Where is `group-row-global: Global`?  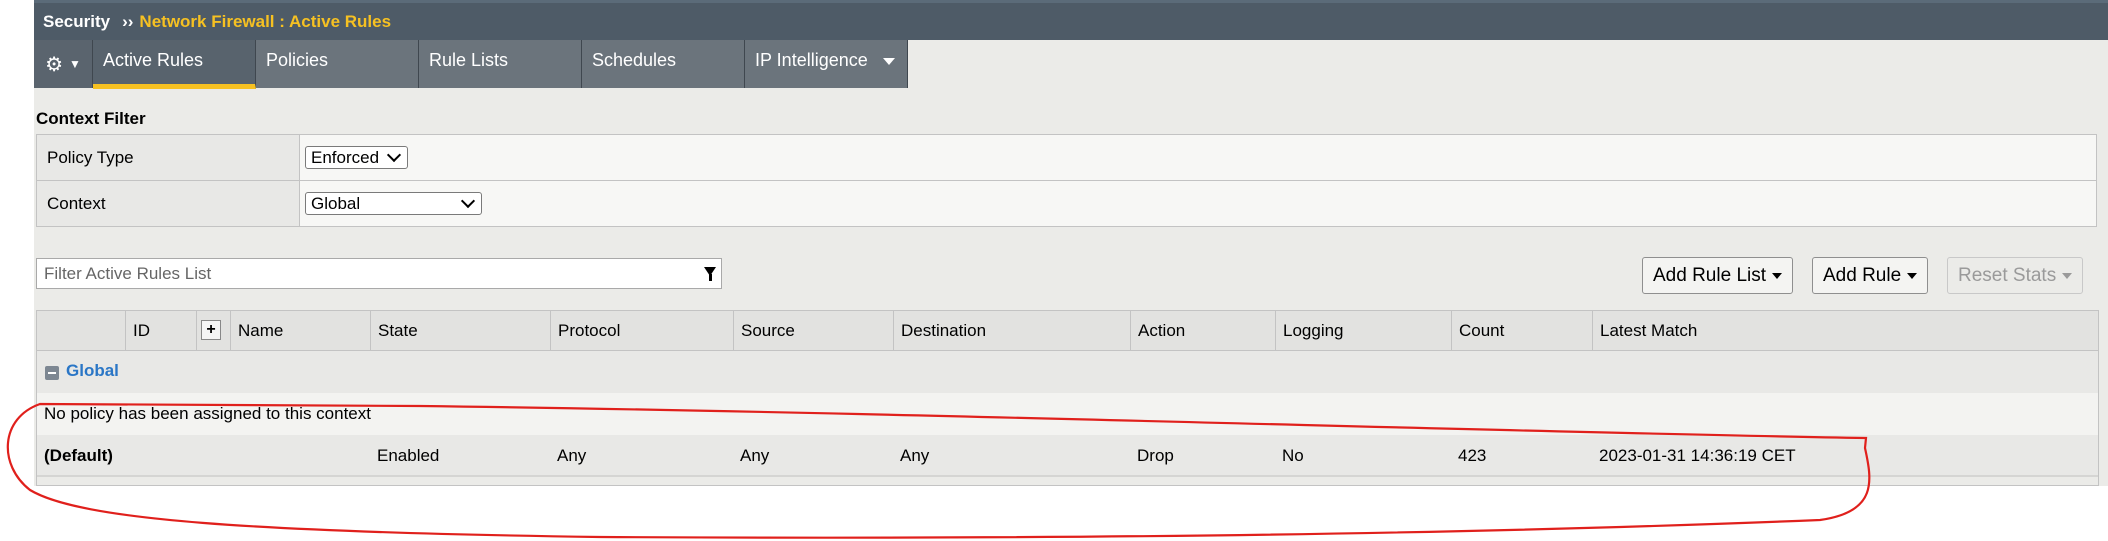
group-row-global: Global is located at coordinates (1067, 372).